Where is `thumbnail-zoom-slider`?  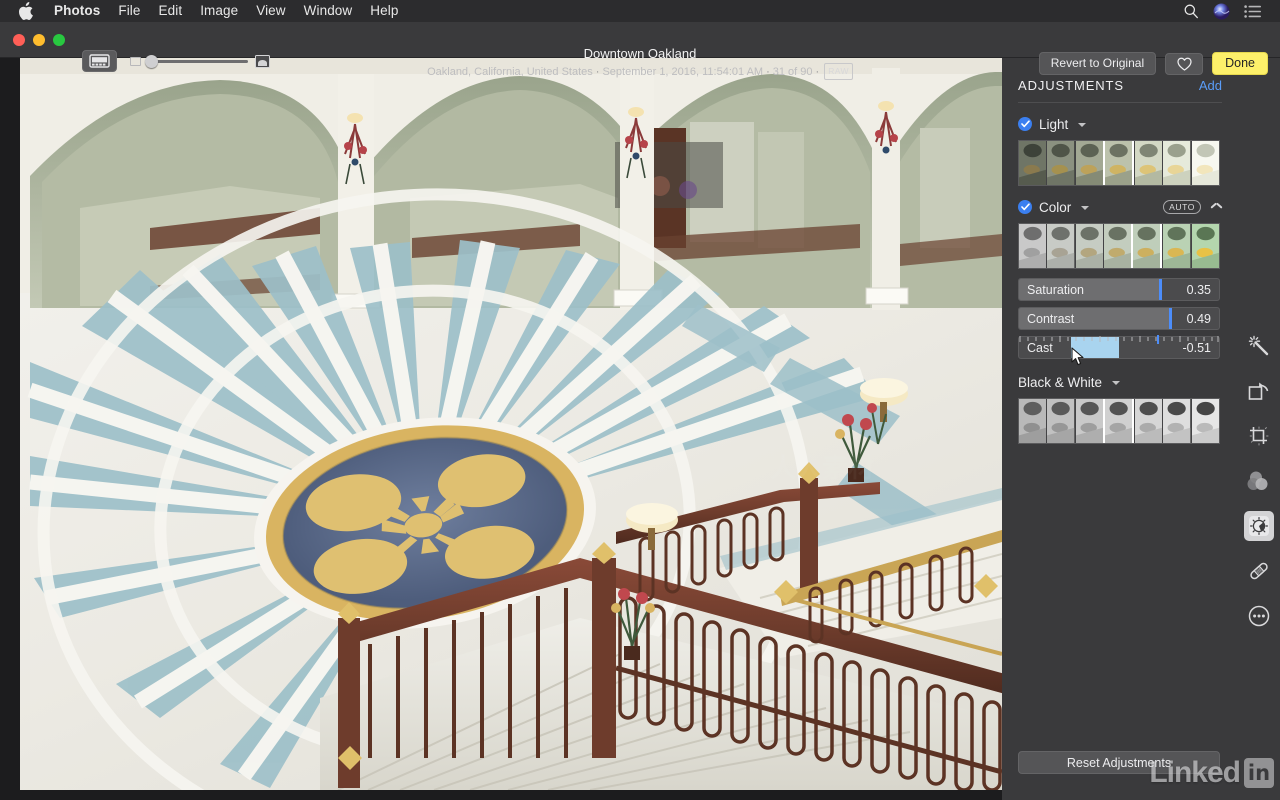
thumbnail-zoom-slider is located at coordinates (200, 61).